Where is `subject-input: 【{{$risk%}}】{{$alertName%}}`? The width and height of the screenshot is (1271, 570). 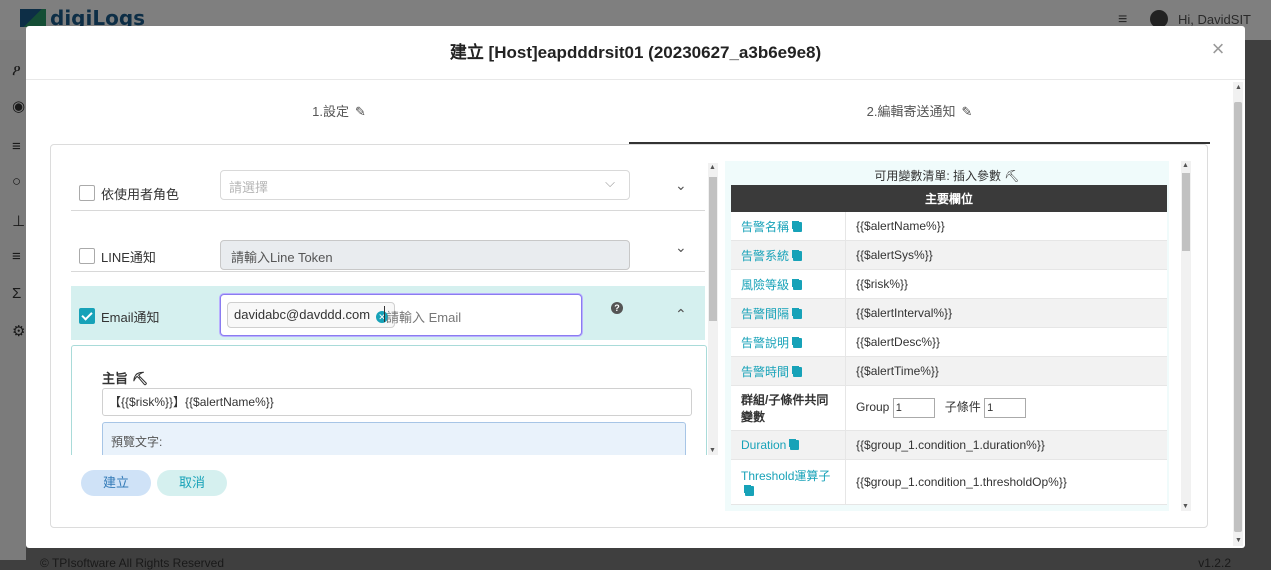
subject-input: 【{{$risk%}}】{{$alertName%}} is located at coordinates (397, 402).